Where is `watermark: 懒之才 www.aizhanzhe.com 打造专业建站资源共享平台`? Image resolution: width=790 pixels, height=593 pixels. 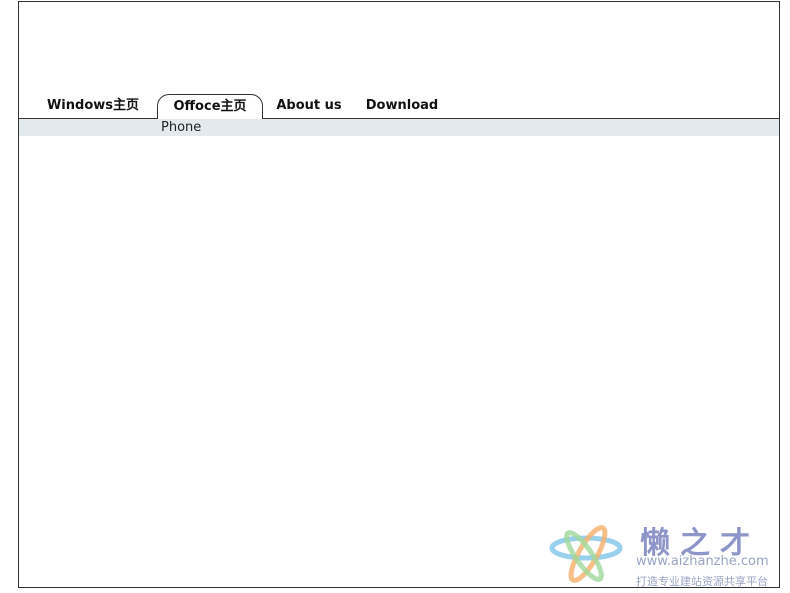 watermark: 懒之才 www.aizhanzhe.com 打造专业建站资源共享平台 is located at coordinates (669, 554).